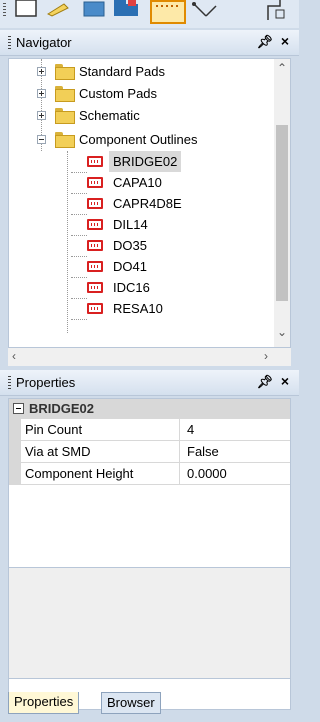 This screenshot has width=320, height=722. I want to click on tree-item-dil14: DIL14, so click(139, 224).